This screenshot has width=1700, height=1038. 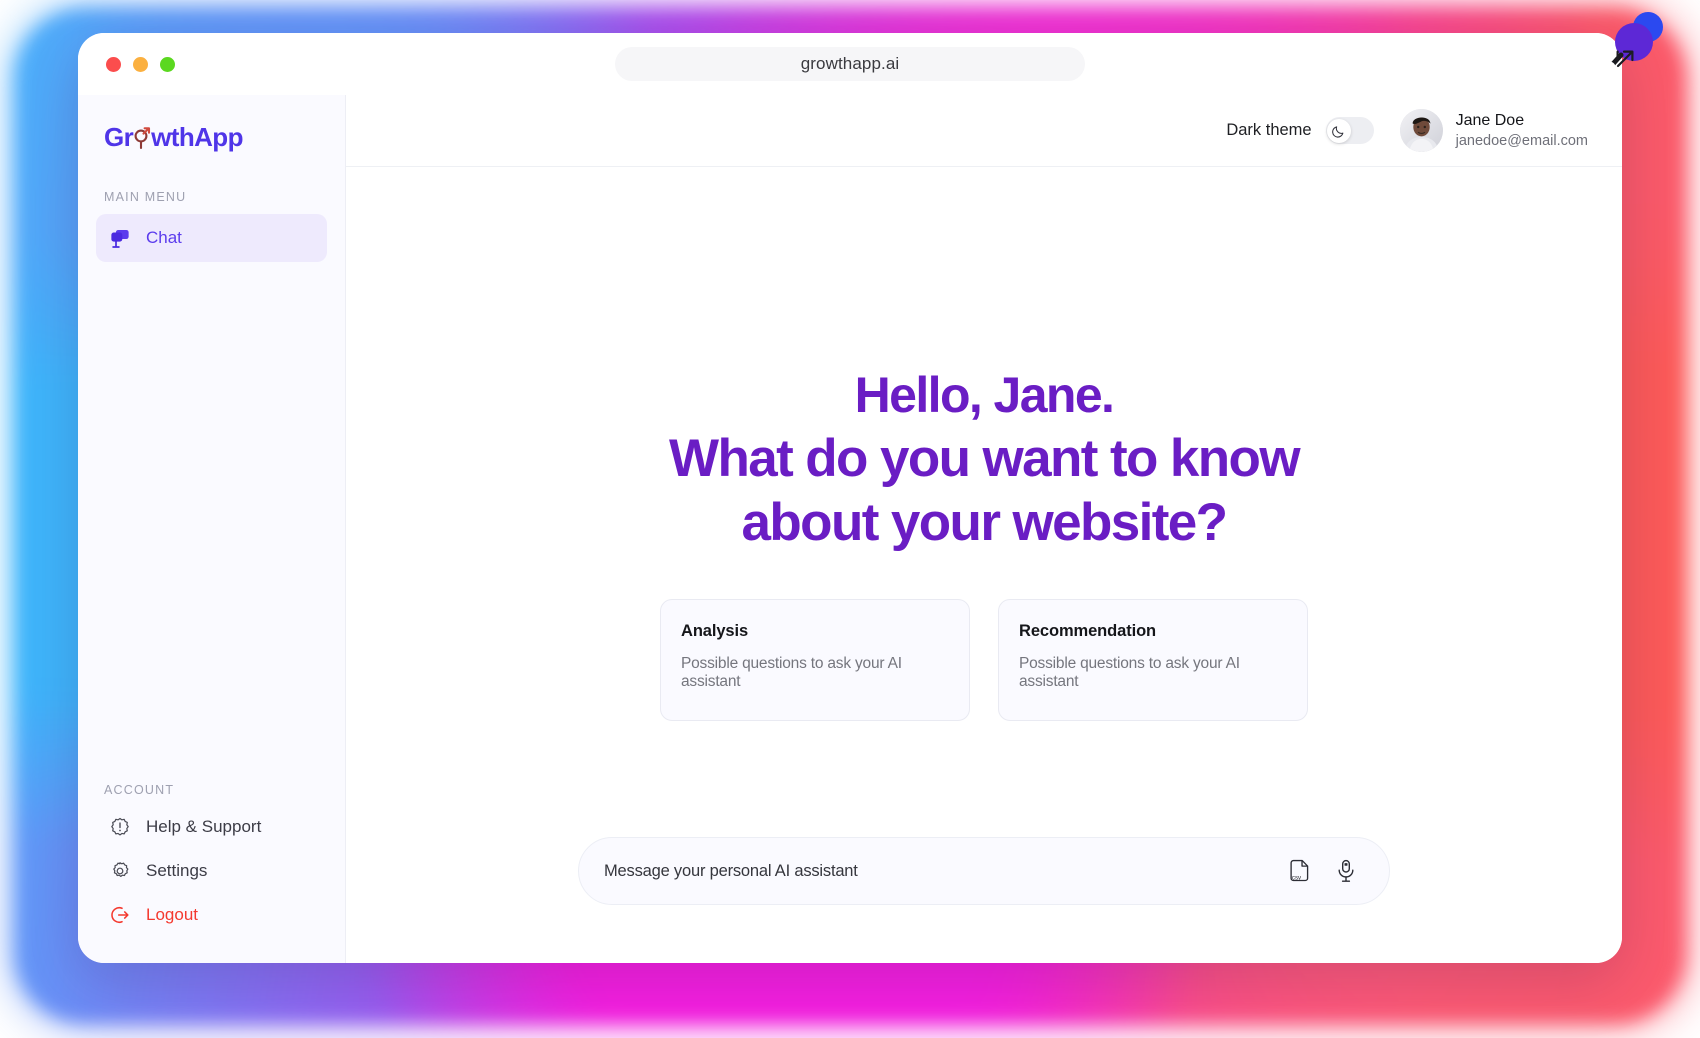 I want to click on sidebar-item-label: Logout, so click(x=172, y=914).